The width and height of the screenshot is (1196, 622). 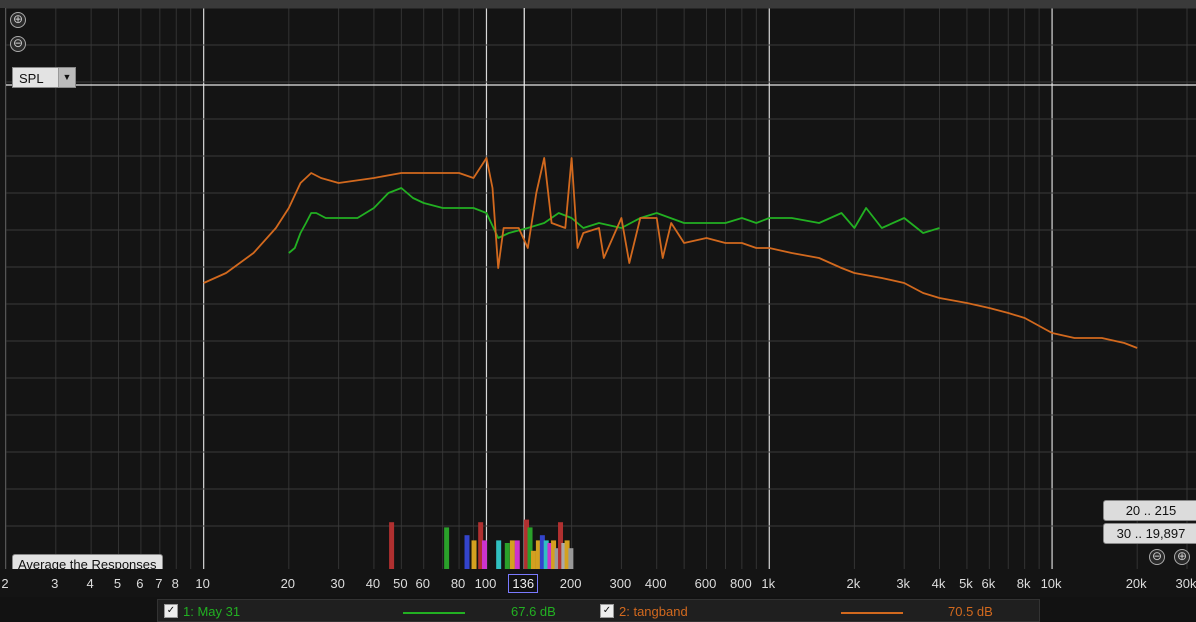 What do you see at coordinates (988, 583) in the screenshot?
I see `axis-tick-label: 6k` at bounding box center [988, 583].